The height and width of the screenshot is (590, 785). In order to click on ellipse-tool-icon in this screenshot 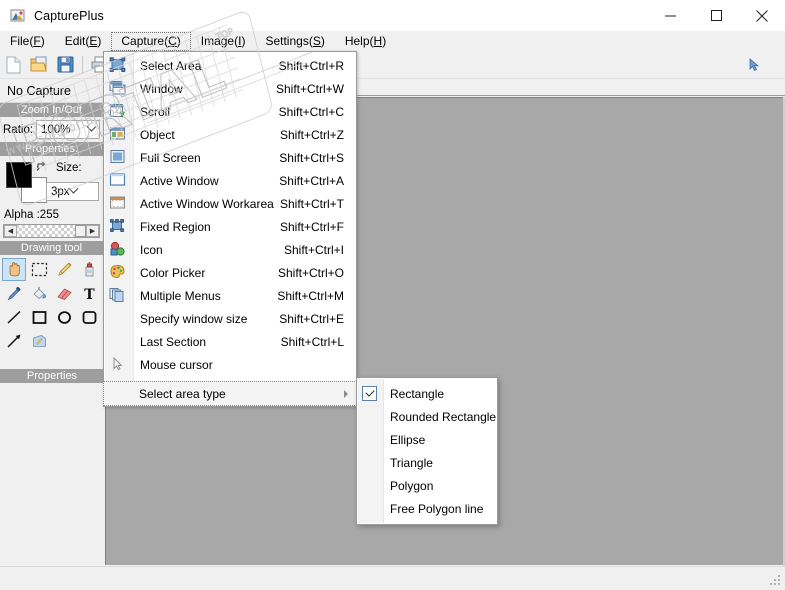, I will do `click(64, 317)`.